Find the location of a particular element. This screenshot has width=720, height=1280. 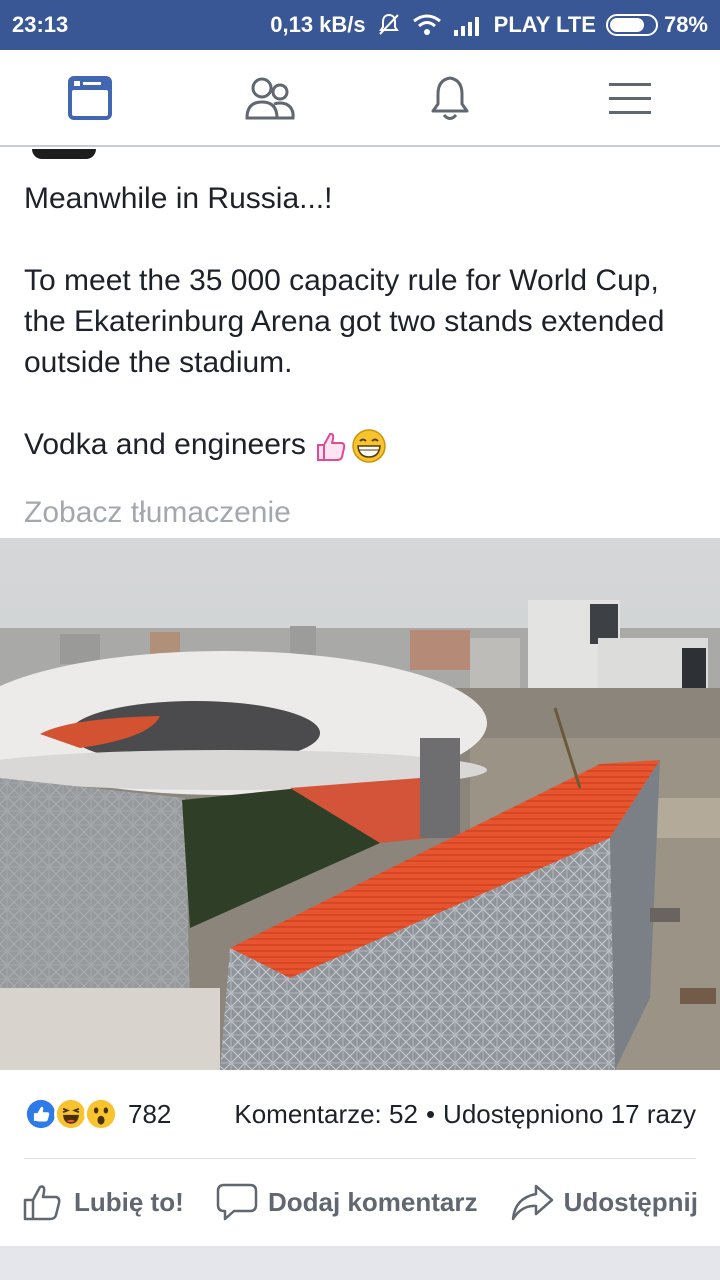

network-speed: 0,13 kB/s is located at coordinates (318, 24).